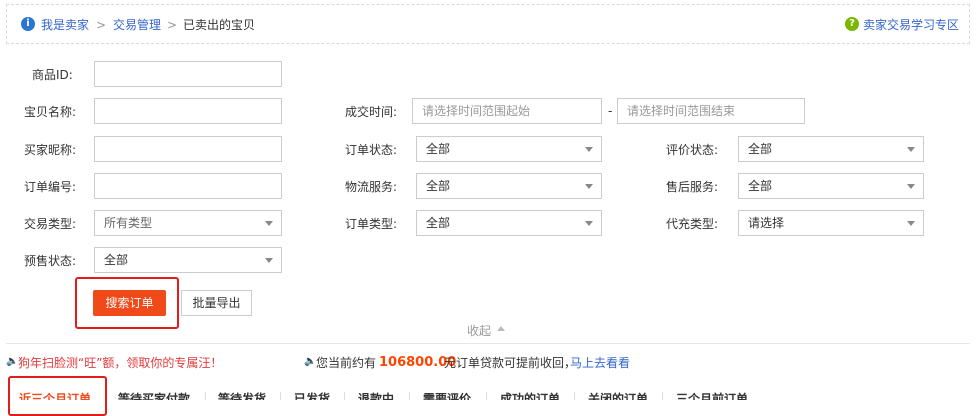  I want to click on tab-awaiting-payment: 等待买家付款, so click(154, 395).